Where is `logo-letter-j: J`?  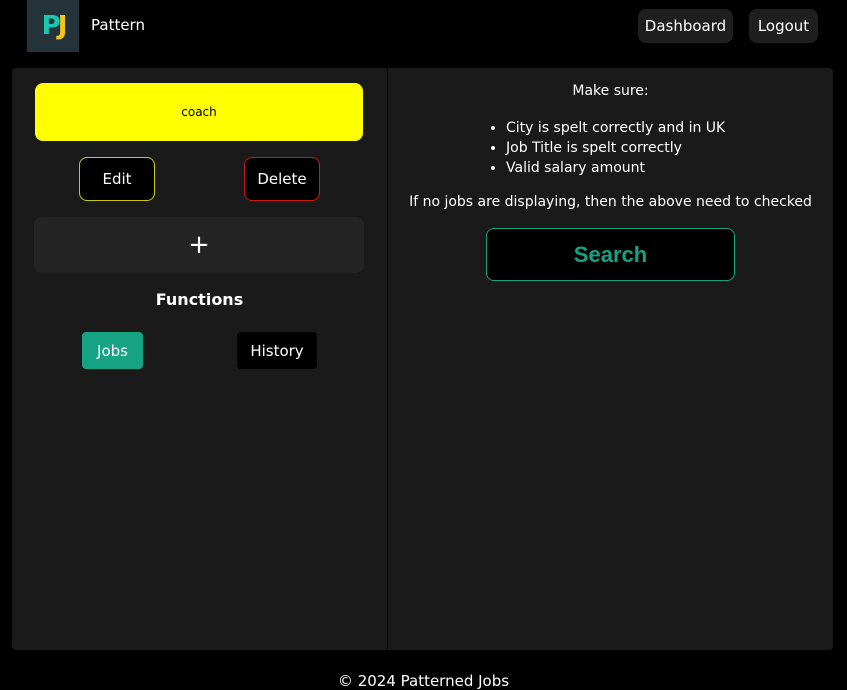 logo-letter-j: J is located at coordinates (62, 26).